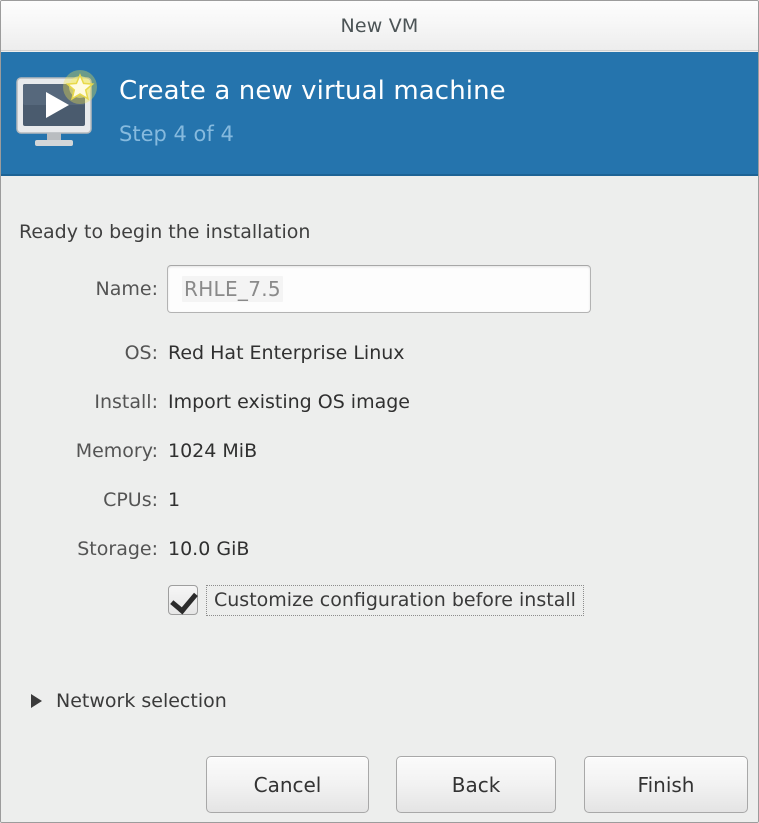  I want to click on summary-row-install: Install: Import existing OS image, so click(379, 402).